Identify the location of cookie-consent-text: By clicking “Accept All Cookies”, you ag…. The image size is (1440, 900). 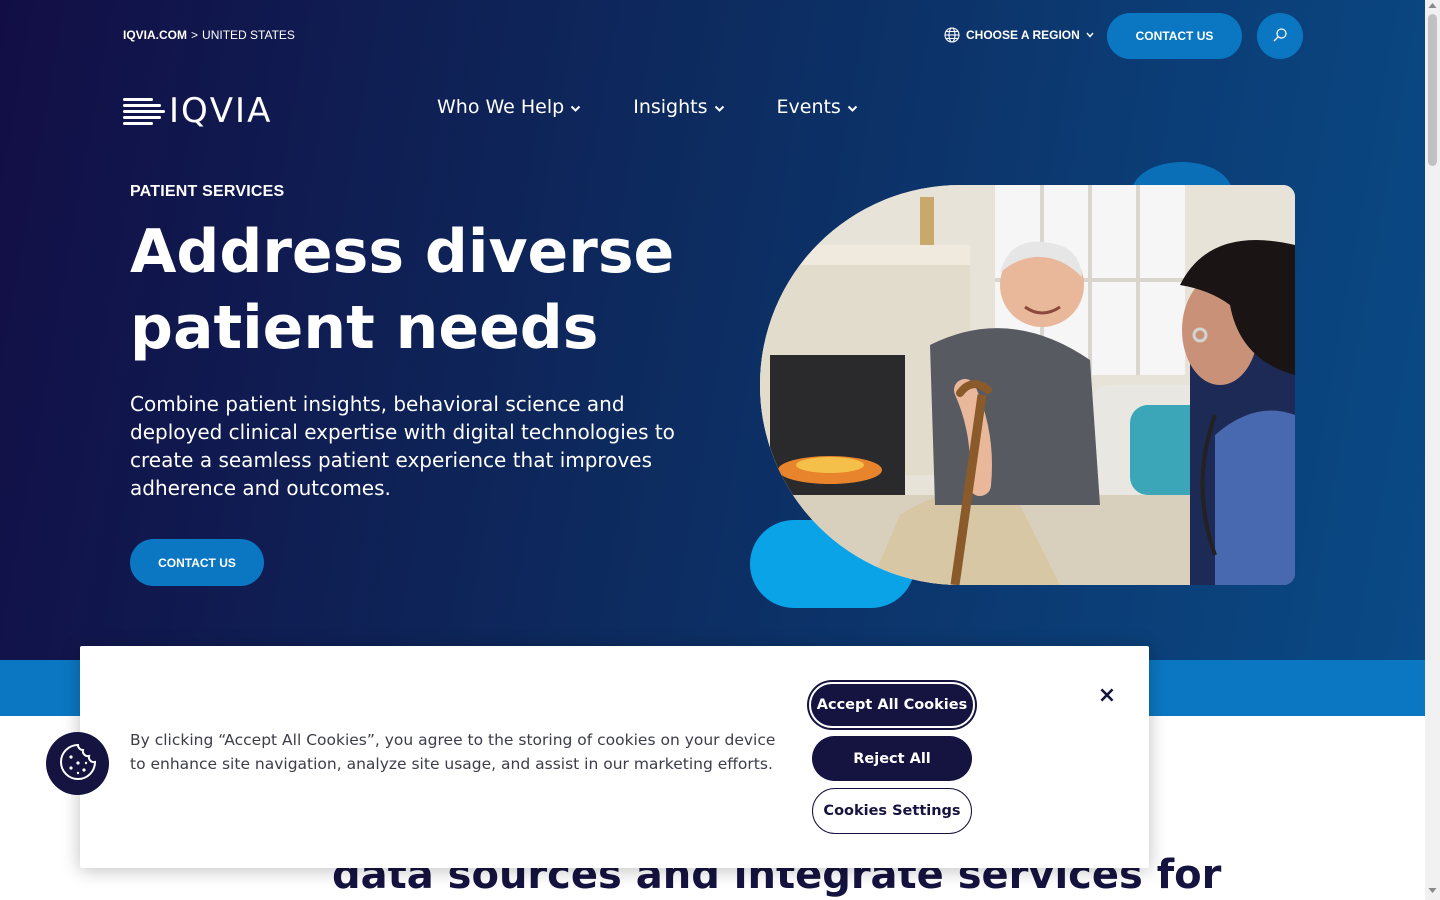
(453, 752).